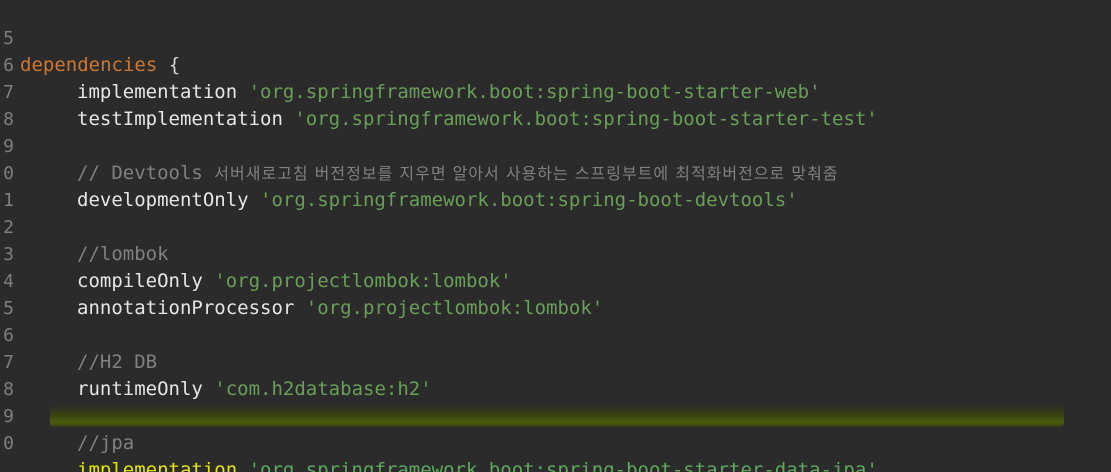 The height and width of the screenshot is (472, 1111). I want to click on code-line: 5, so click(555, 293).